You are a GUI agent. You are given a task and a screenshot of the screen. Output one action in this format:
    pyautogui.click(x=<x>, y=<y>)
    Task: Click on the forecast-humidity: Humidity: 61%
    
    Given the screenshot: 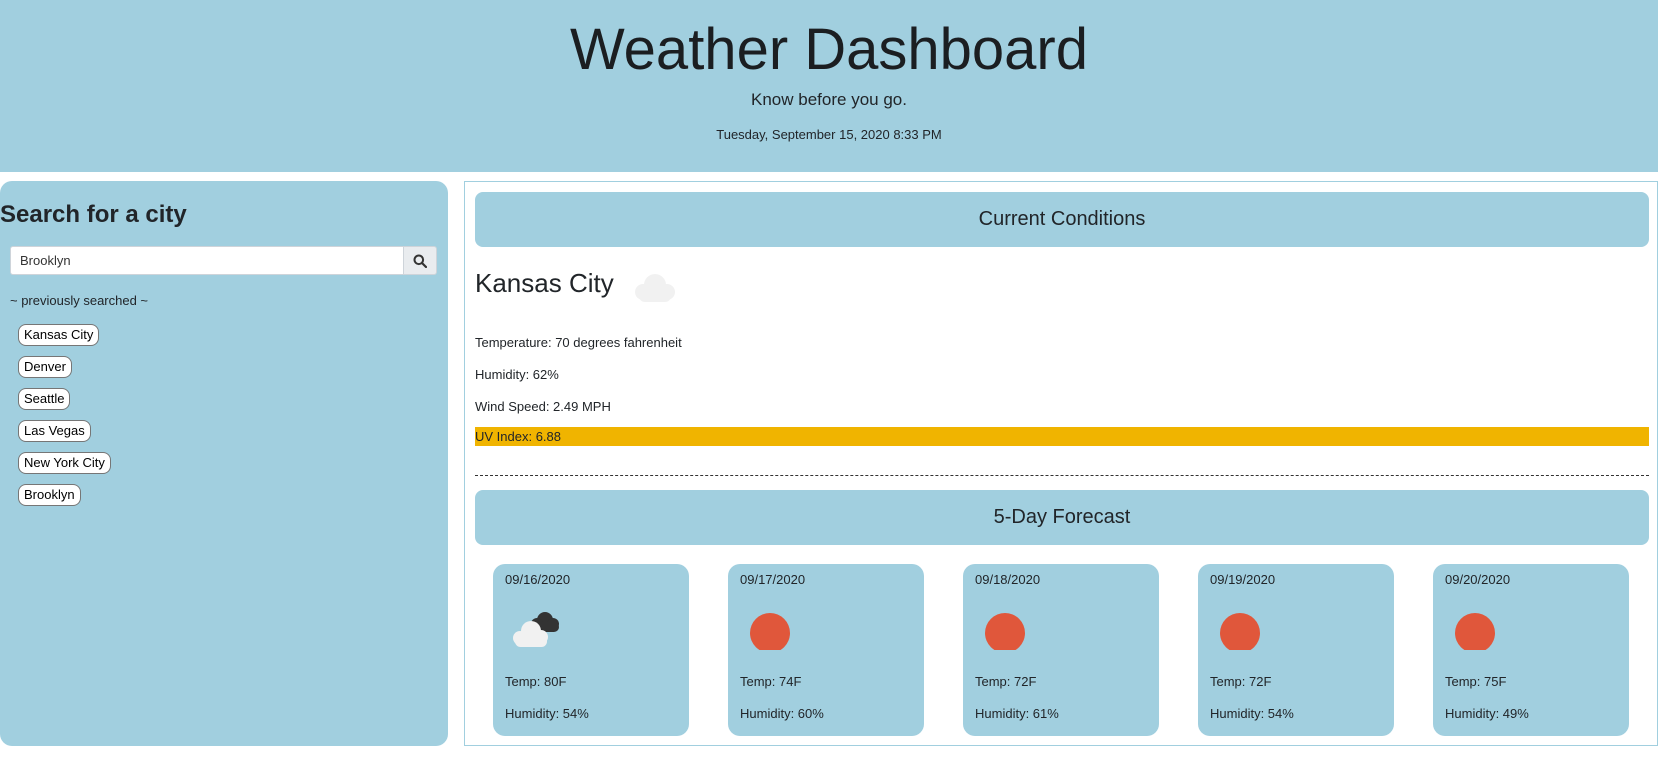 What is the action you would take?
    pyautogui.click(x=1017, y=713)
    